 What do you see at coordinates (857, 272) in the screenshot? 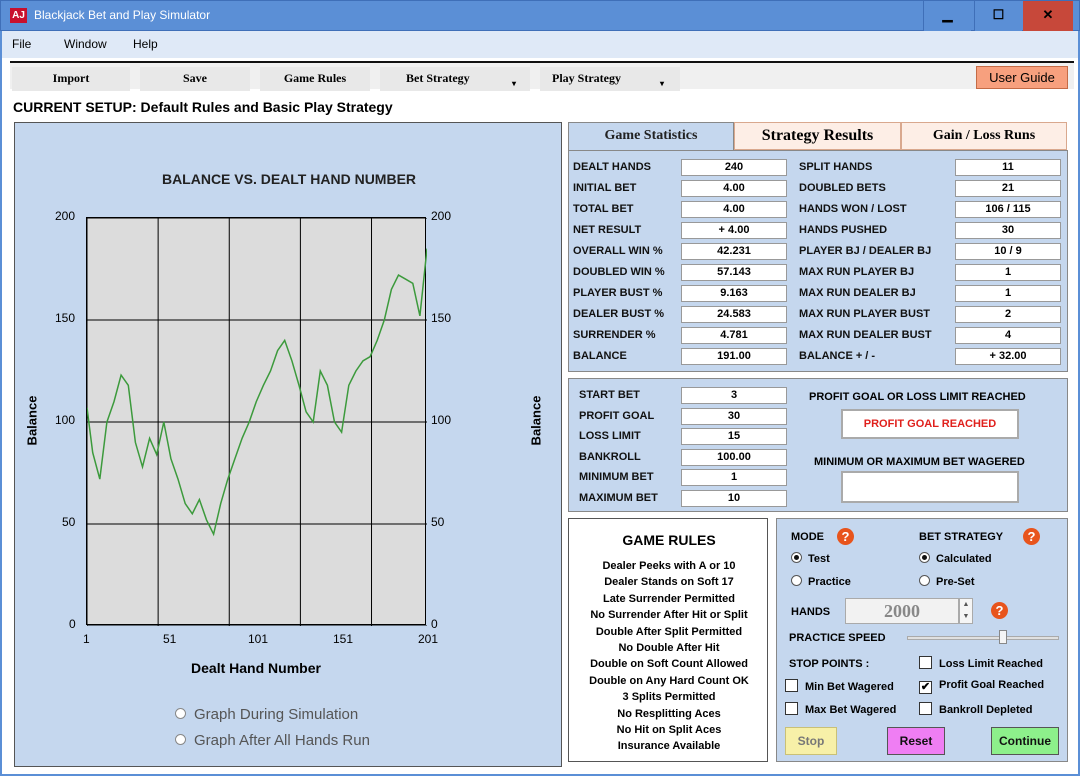
I see `stat-label: MAX RUN PLAYER BJ` at bounding box center [857, 272].